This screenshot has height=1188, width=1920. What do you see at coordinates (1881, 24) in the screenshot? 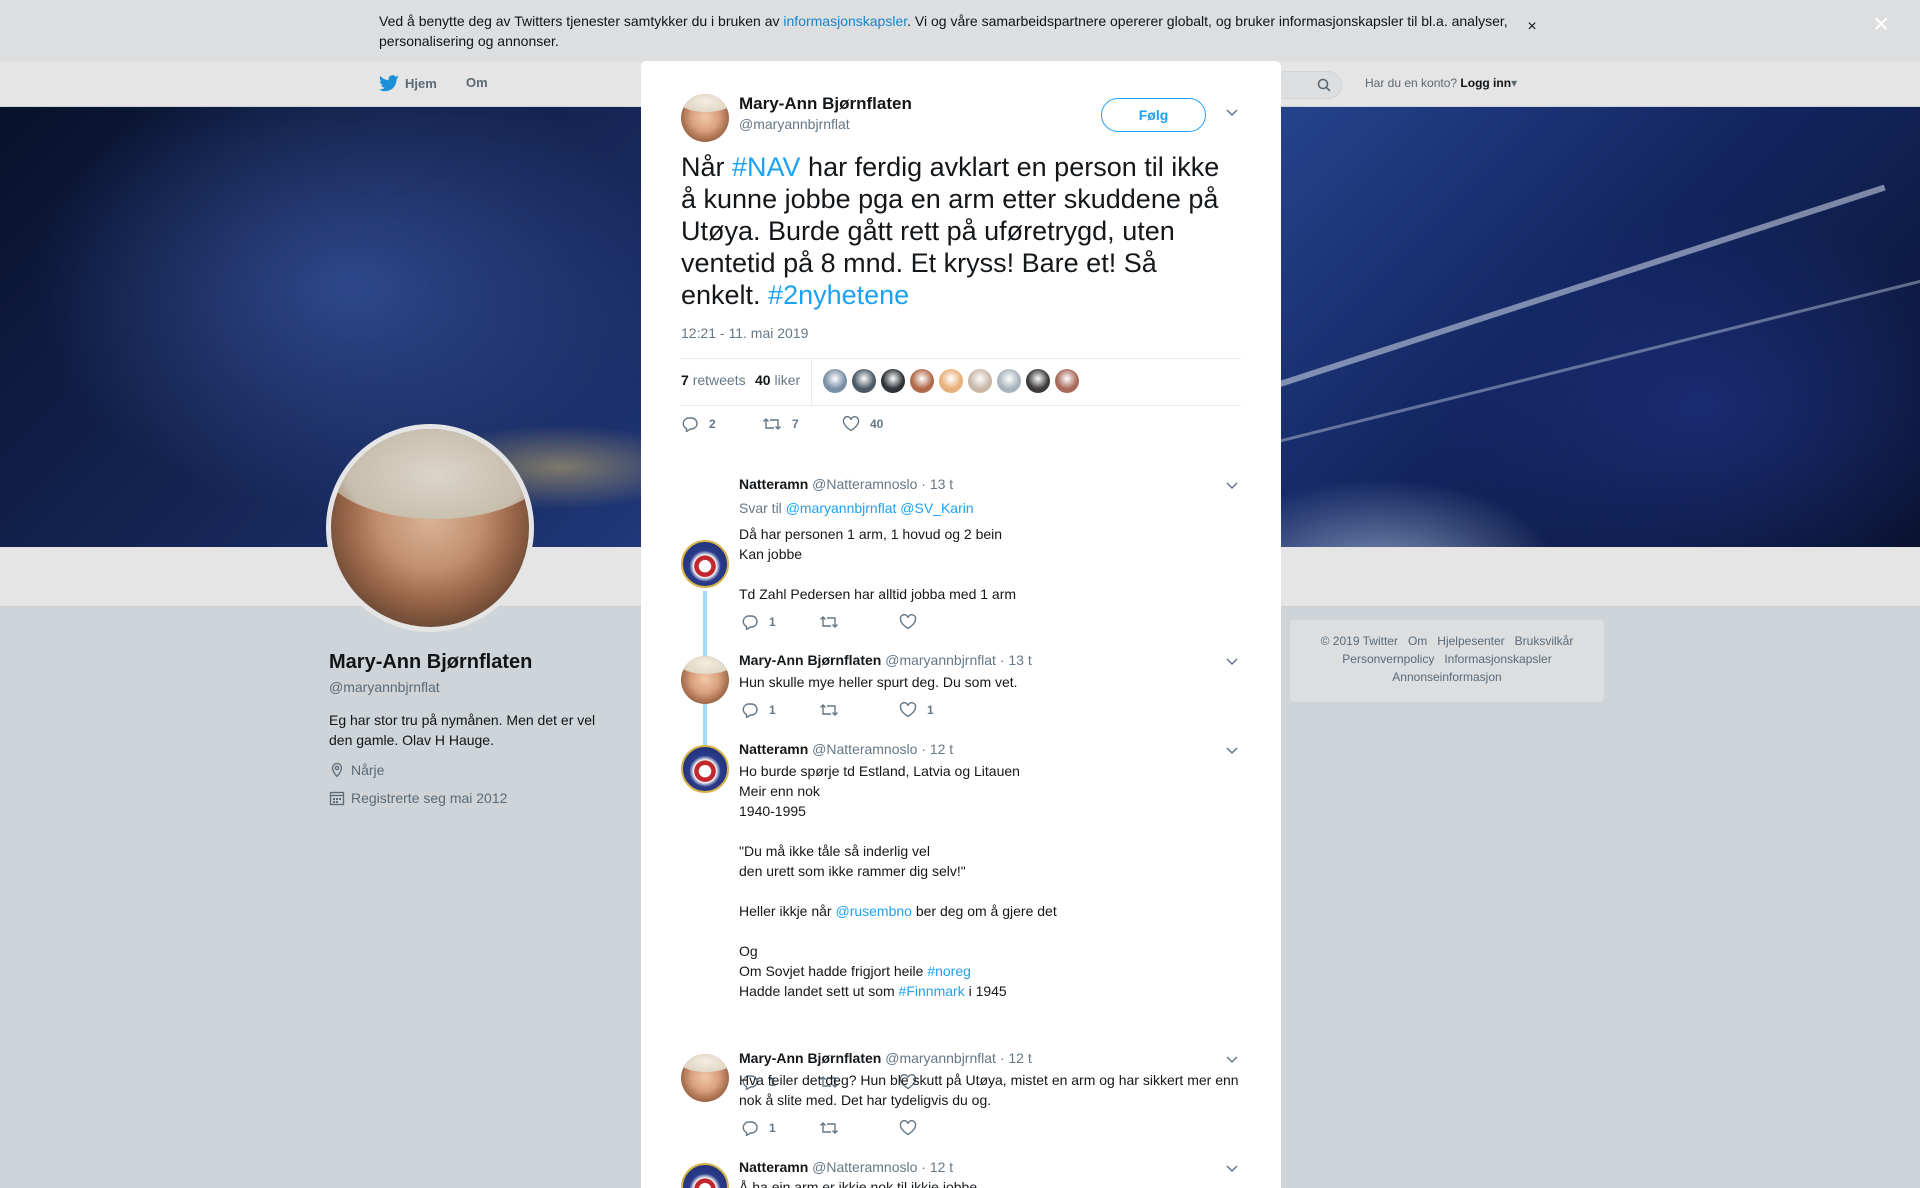
I see `modal-close-button: ×` at bounding box center [1881, 24].